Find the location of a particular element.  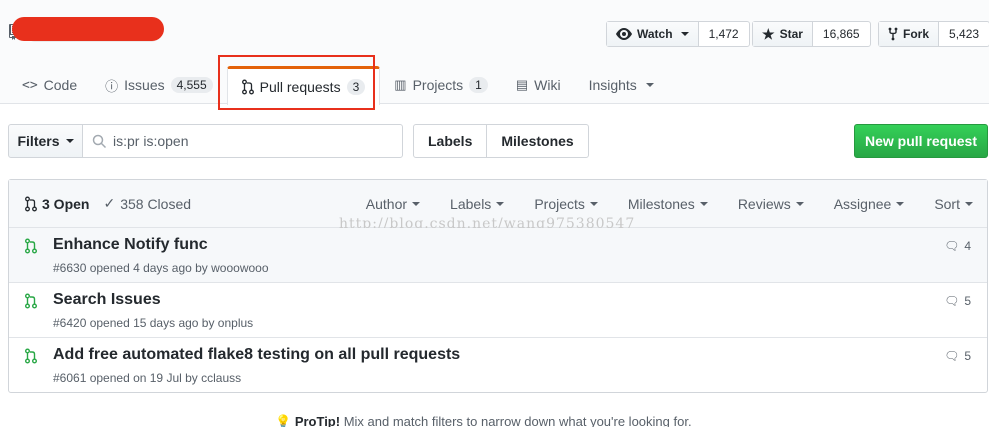

tab-label: Insights is located at coordinates (612, 85).